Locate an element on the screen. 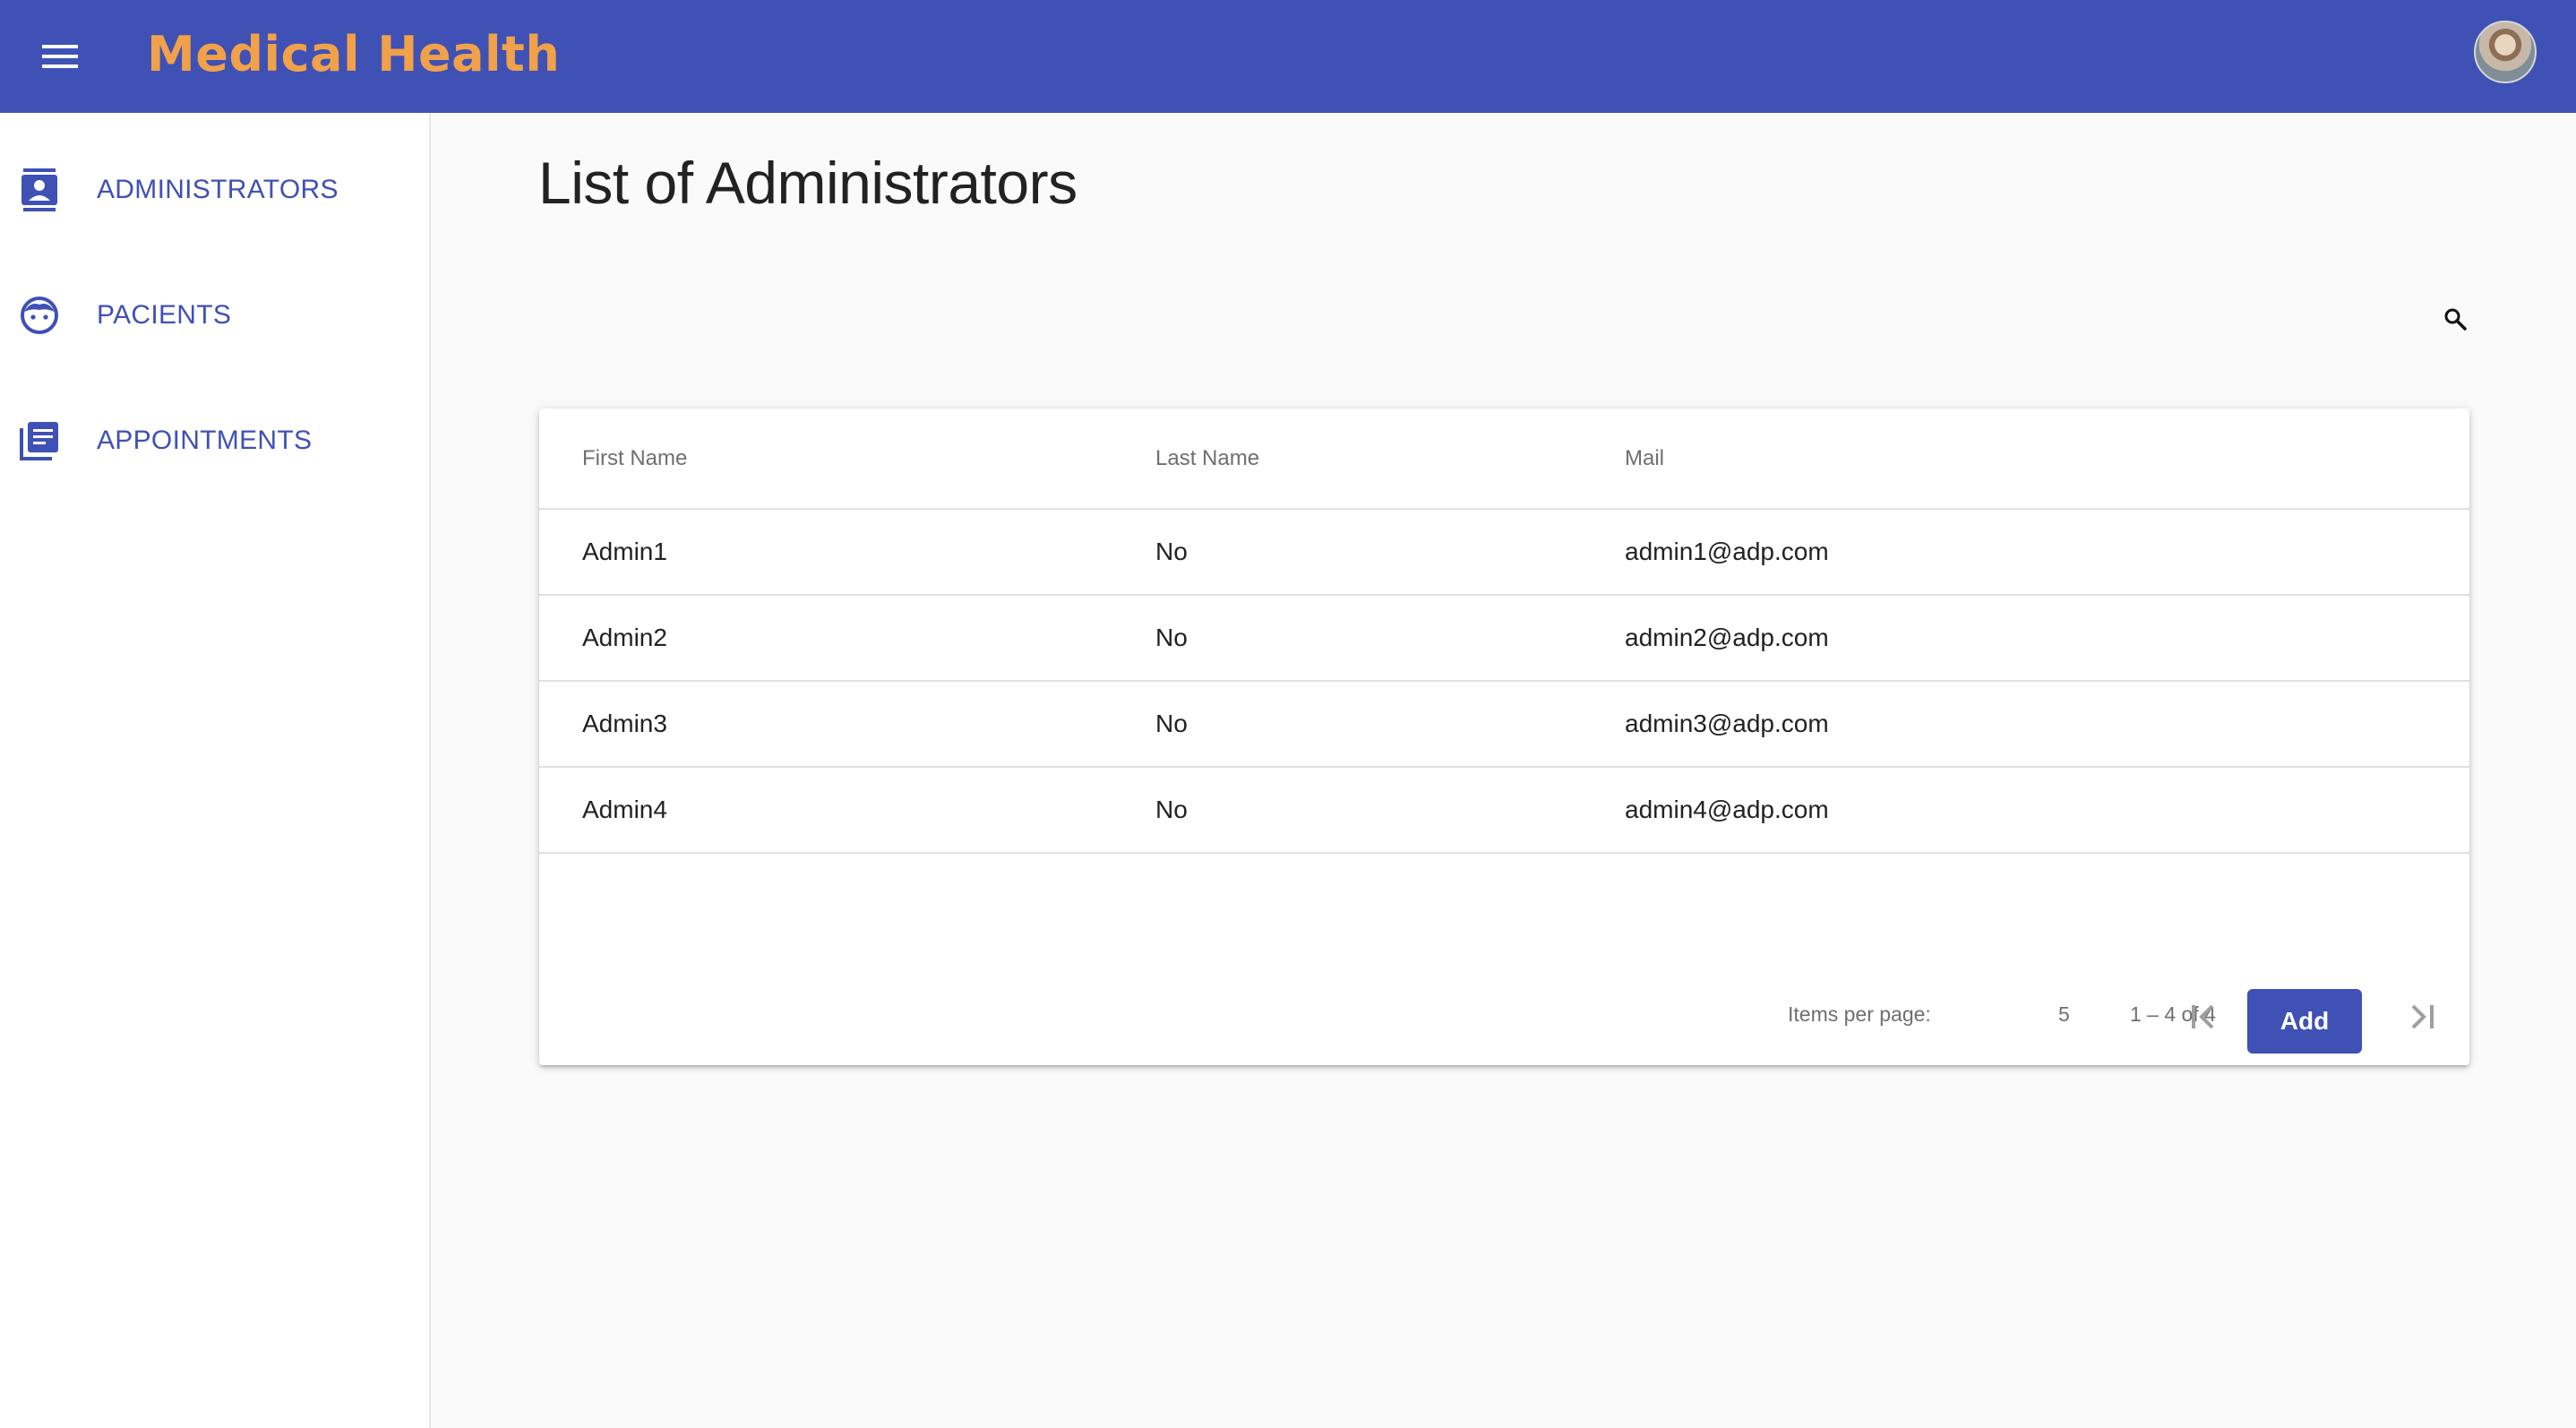  table-row: Admin1 No admin1@adp.com is located at coordinates (1504, 552).